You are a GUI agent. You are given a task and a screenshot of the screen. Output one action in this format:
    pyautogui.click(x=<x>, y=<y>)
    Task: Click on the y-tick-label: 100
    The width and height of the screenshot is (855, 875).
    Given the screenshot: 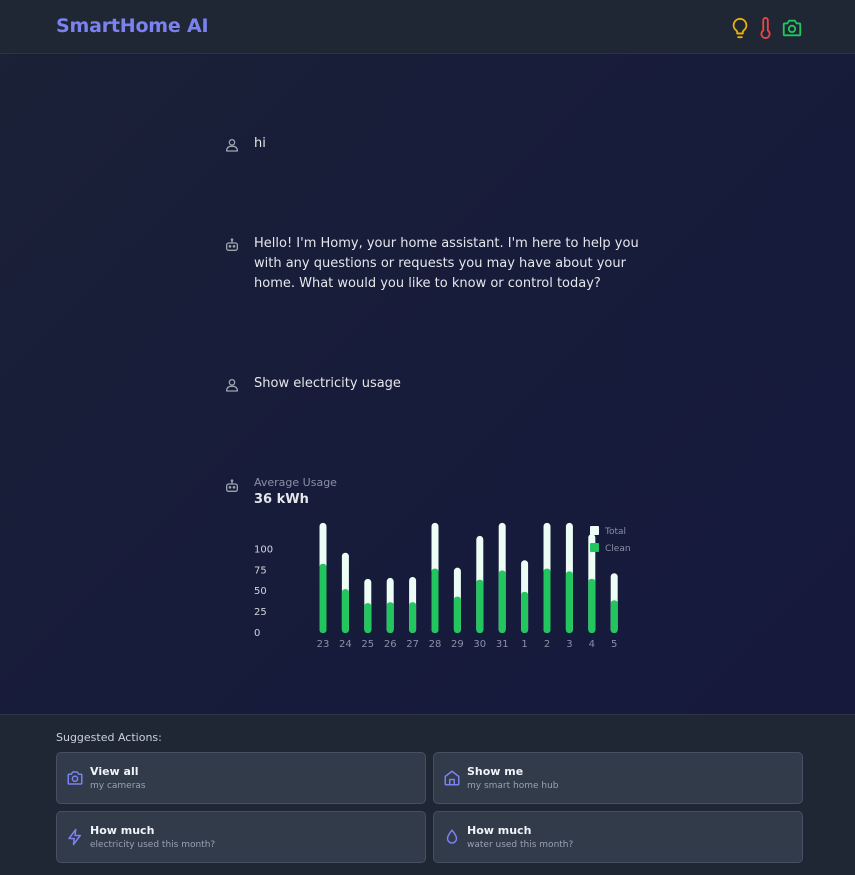 What is the action you would take?
    pyautogui.click(x=263, y=549)
    